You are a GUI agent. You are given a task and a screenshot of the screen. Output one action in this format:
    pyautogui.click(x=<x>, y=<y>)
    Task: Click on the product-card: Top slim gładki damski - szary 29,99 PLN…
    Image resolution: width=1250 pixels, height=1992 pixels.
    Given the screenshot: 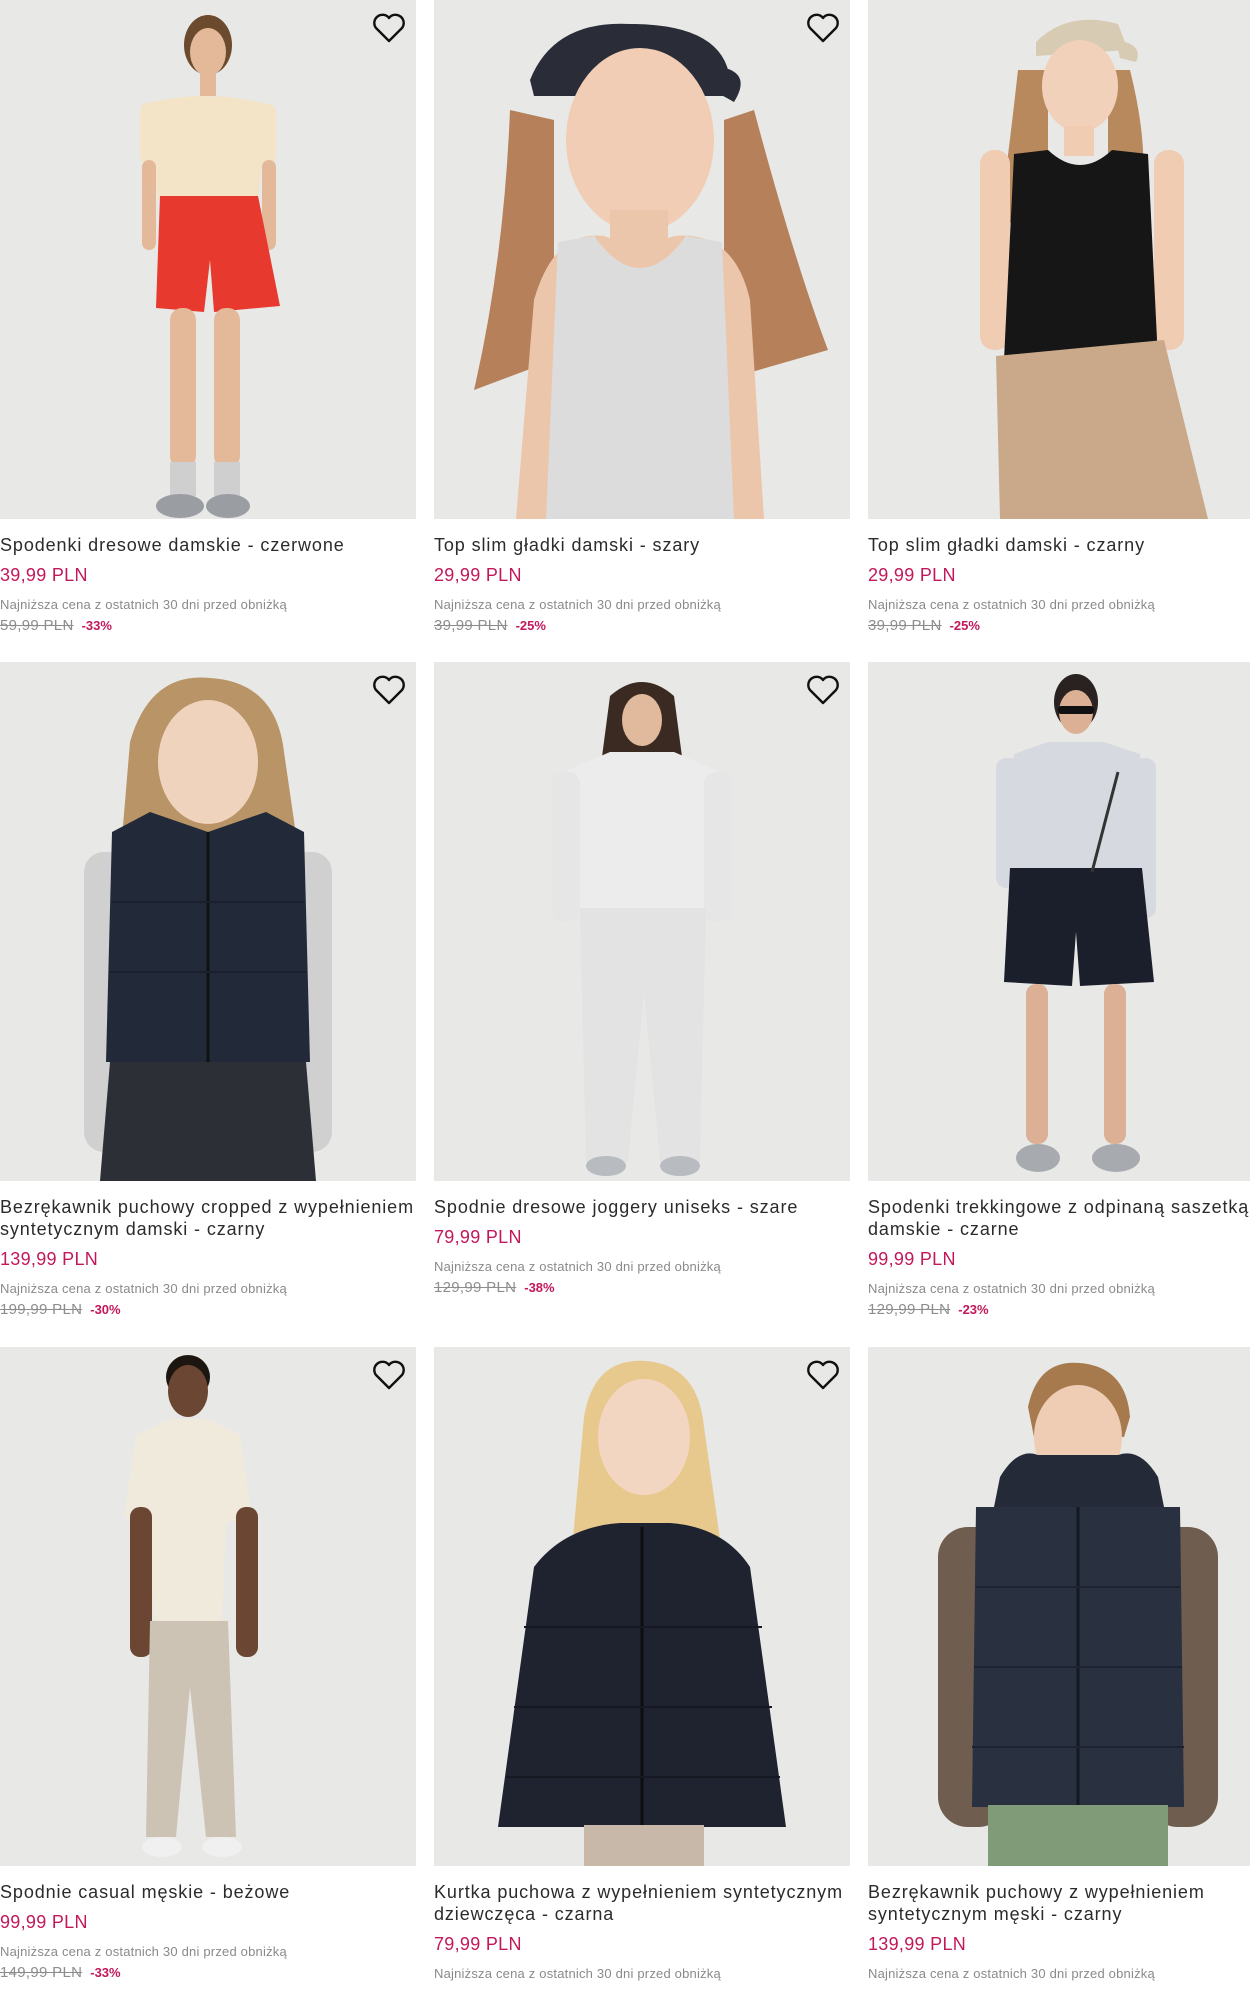 What is the action you would take?
    pyautogui.click(x=642, y=317)
    